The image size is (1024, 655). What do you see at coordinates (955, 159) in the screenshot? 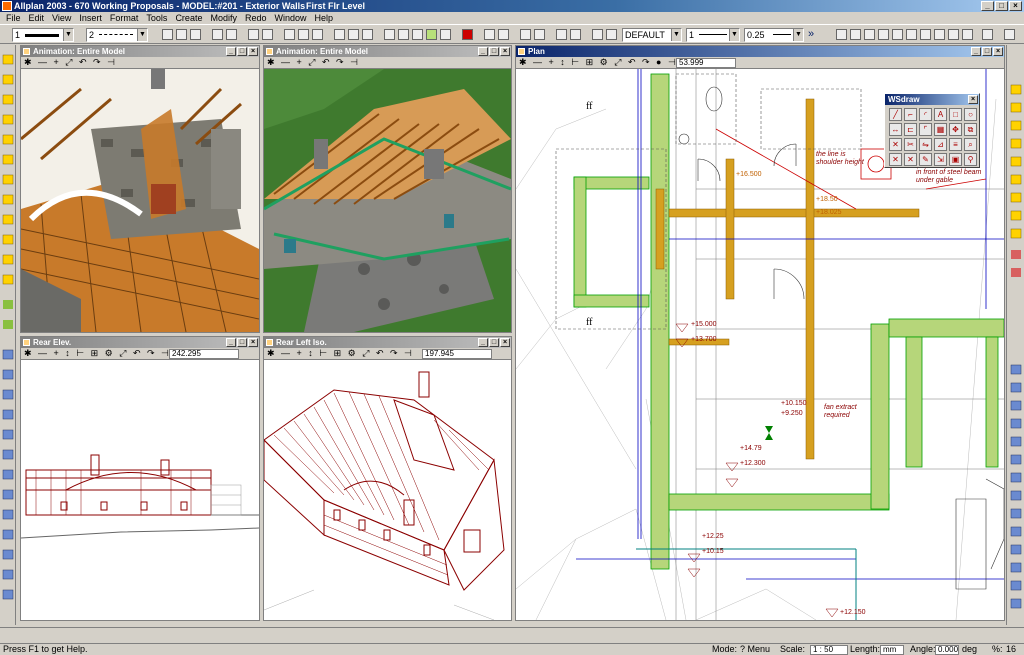
I see `save-tool-icon: ▣` at bounding box center [955, 159].